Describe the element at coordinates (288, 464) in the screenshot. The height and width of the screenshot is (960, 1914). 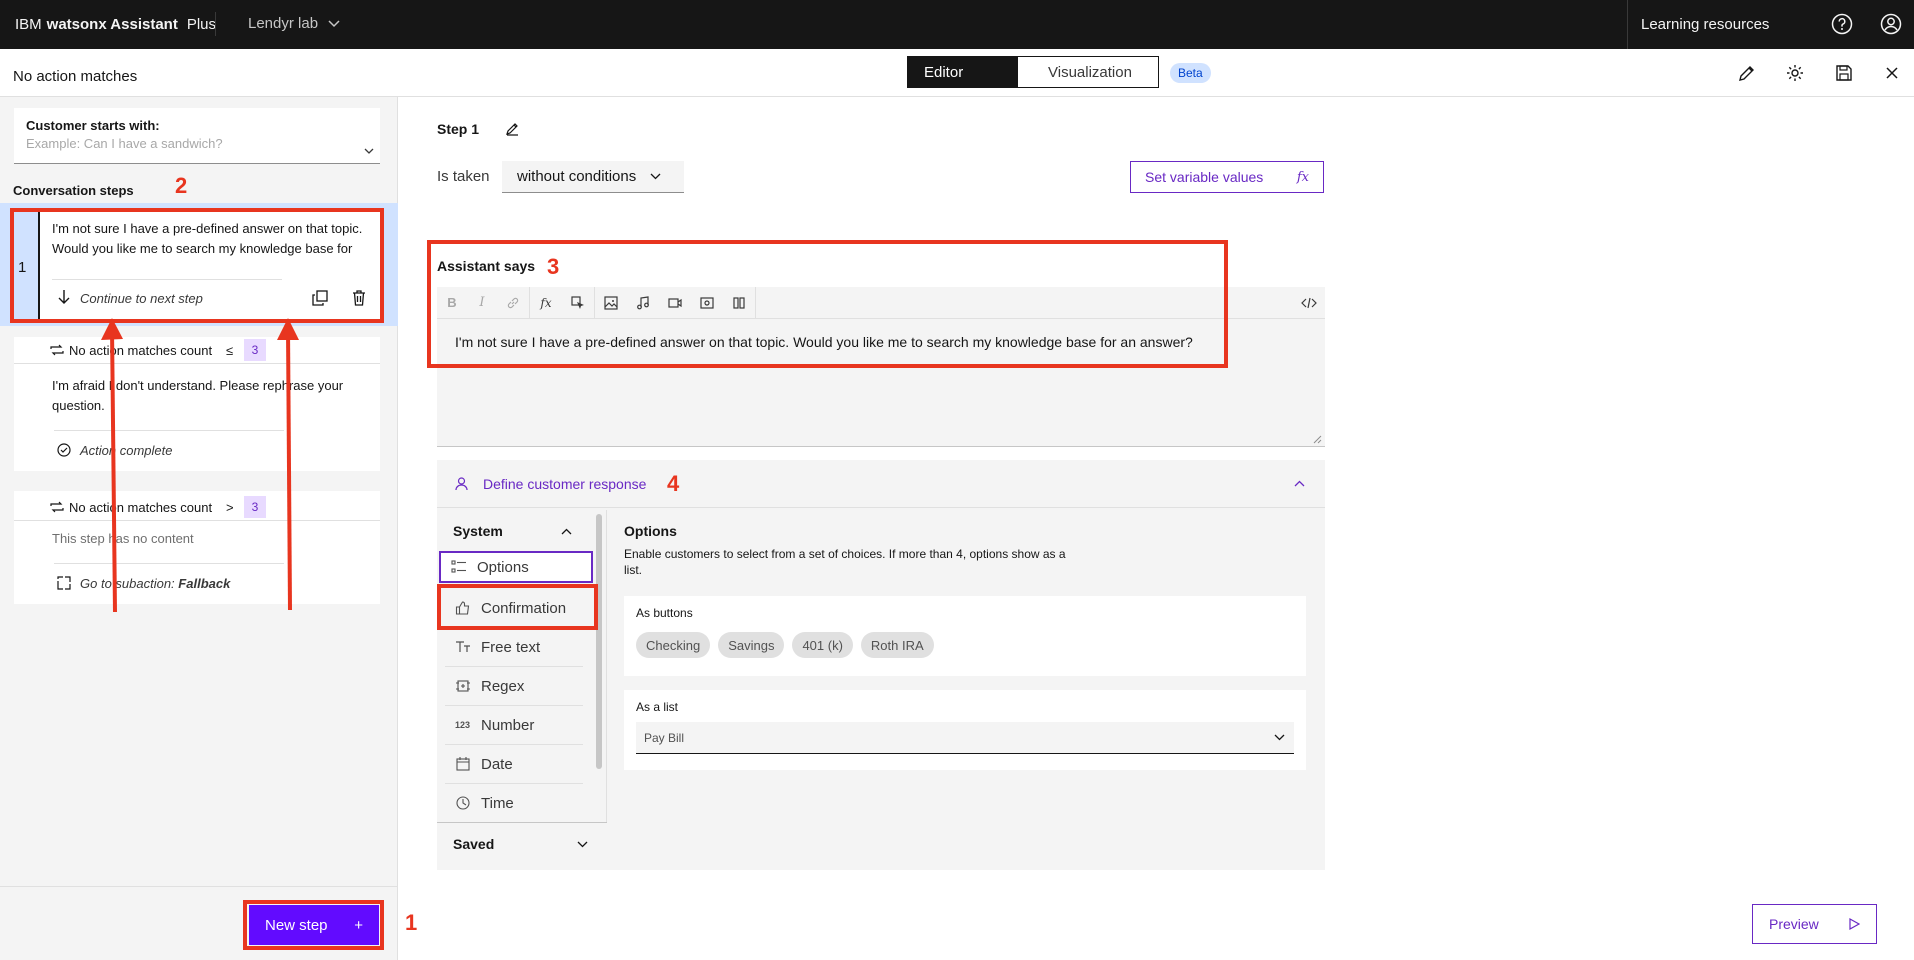
I see `annotation-arrow-right` at that location.